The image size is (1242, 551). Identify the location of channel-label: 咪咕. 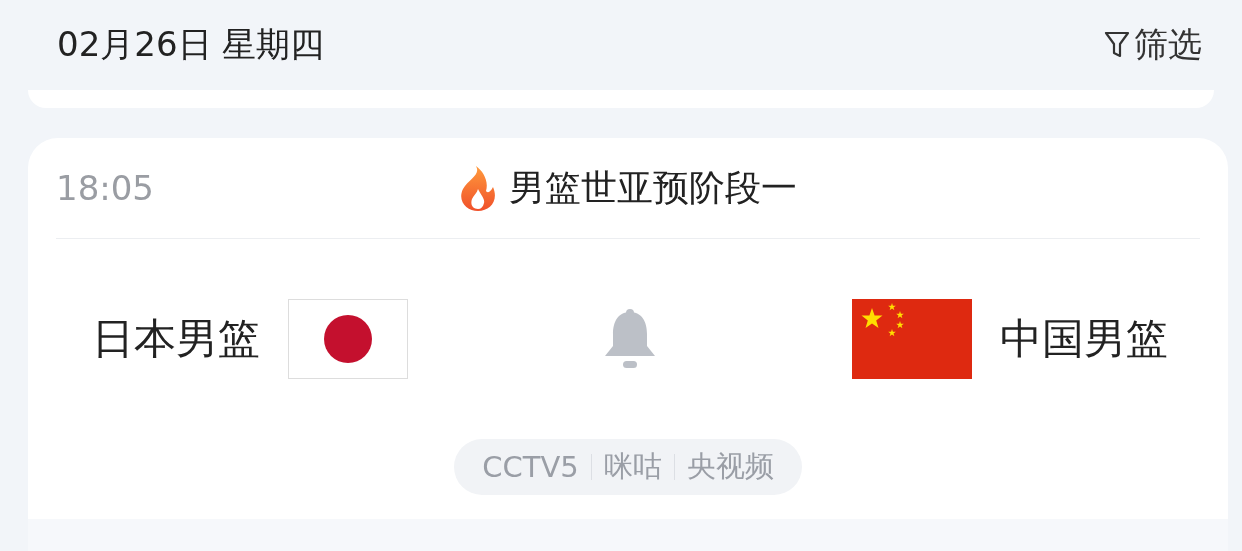
(632, 466).